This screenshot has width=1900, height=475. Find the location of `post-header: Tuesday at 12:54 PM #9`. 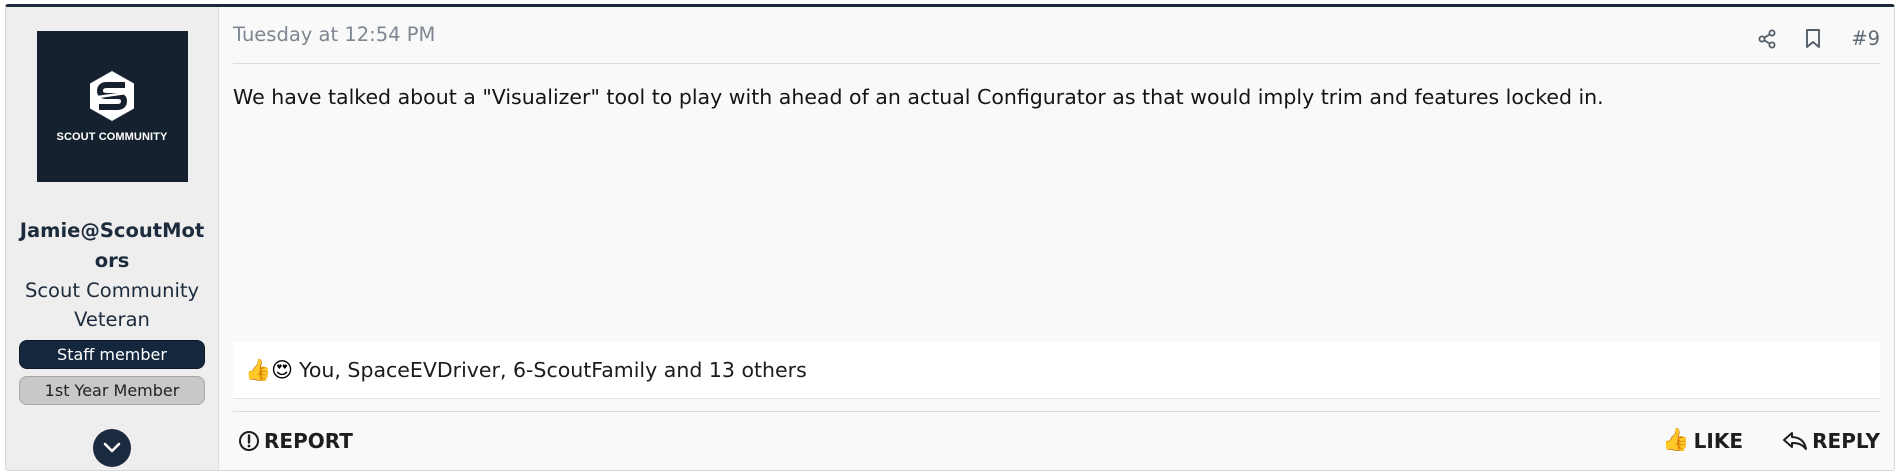

post-header: Tuesday at 12:54 PM #9 is located at coordinates (1056, 35).